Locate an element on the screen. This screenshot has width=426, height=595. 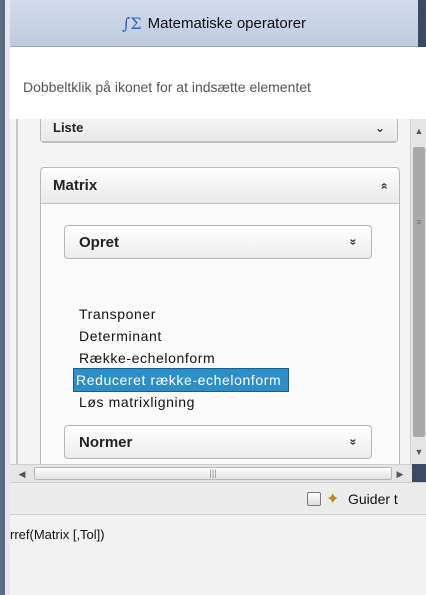
vertical-scrollbar: ▲ ≡ ▼ is located at coordinates (418, 291).